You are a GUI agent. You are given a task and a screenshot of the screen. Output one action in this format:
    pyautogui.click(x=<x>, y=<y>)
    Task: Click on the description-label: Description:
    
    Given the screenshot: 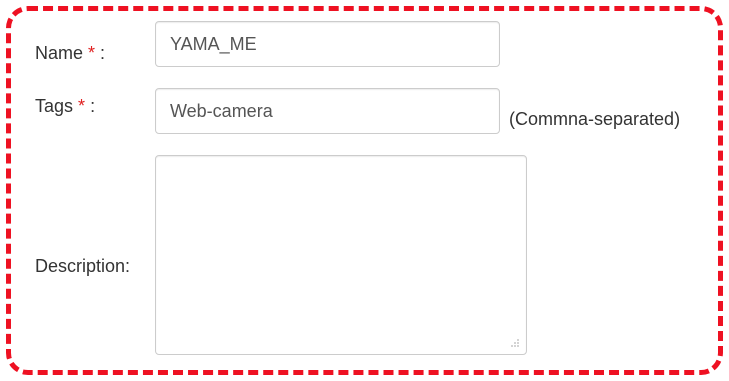 What is the action you would take?
    pyautogui.click(x=83, y=266)
    